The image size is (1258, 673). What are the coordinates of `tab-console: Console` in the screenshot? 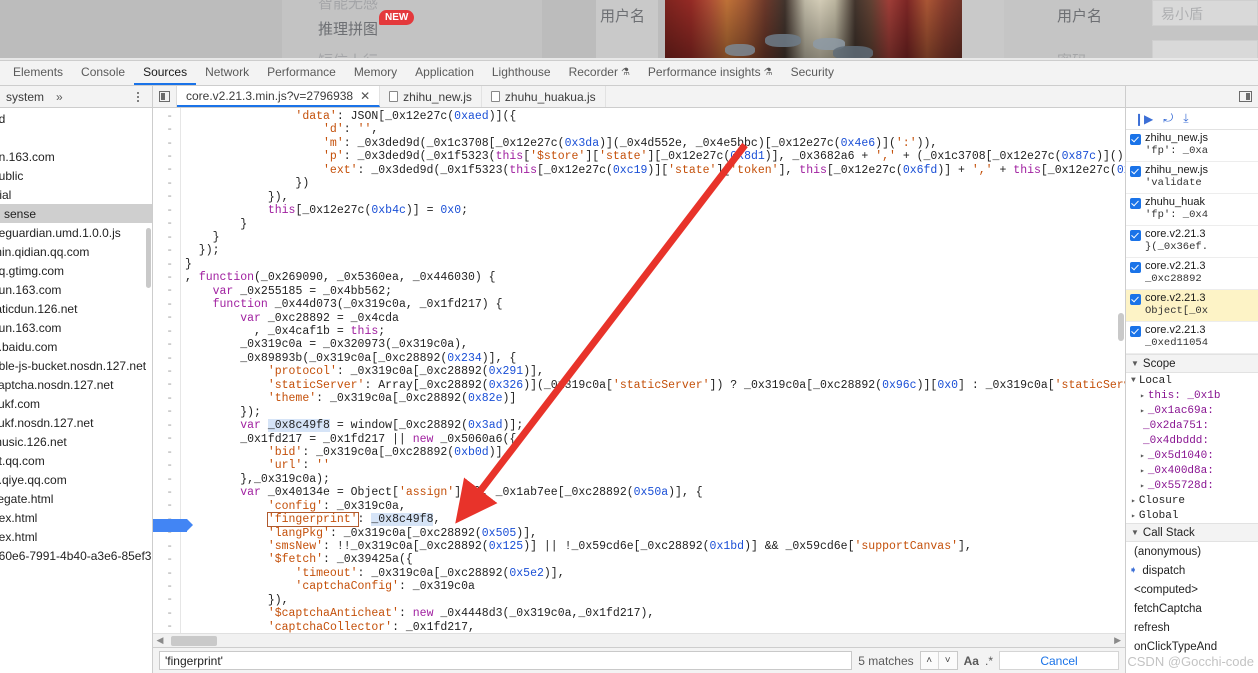 It's located at (103, 73).